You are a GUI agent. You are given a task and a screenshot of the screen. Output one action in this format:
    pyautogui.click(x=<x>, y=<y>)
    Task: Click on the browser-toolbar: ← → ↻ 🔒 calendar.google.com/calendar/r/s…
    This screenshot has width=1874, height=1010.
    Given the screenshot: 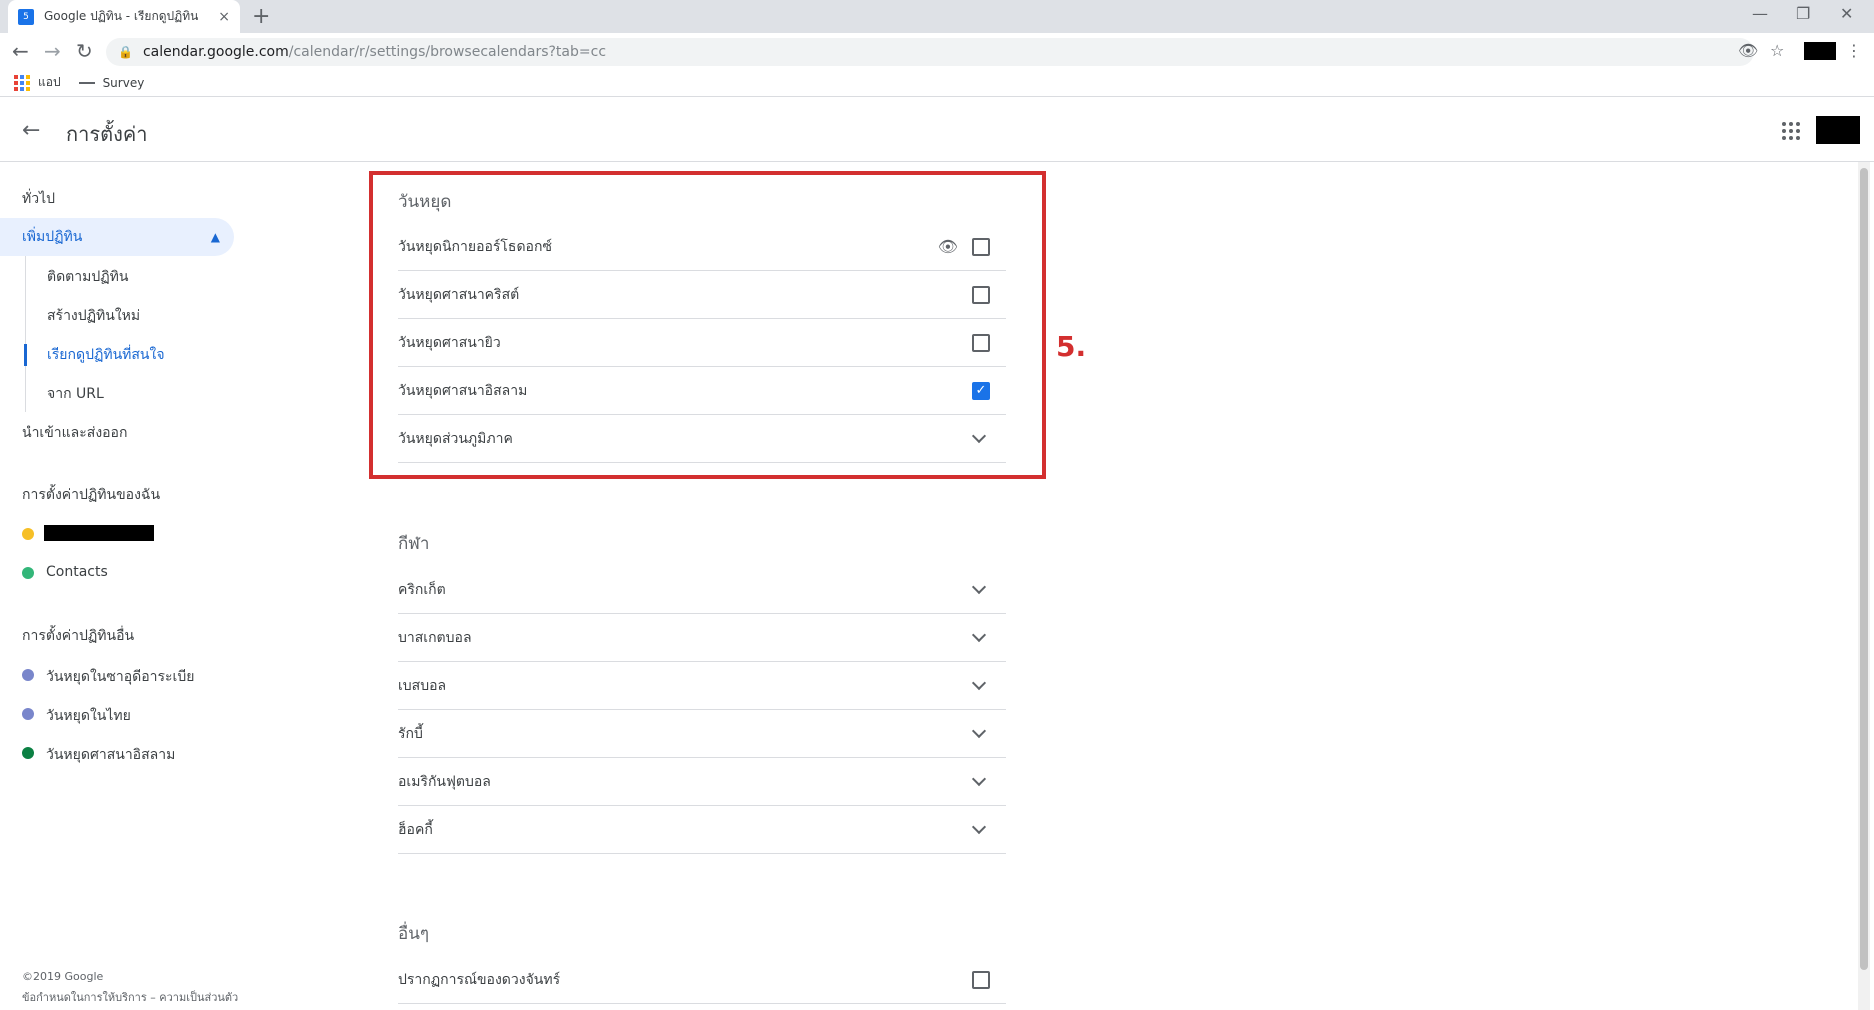 What is the action you would take?
    pyautogui.click(x=937, y=51)
    